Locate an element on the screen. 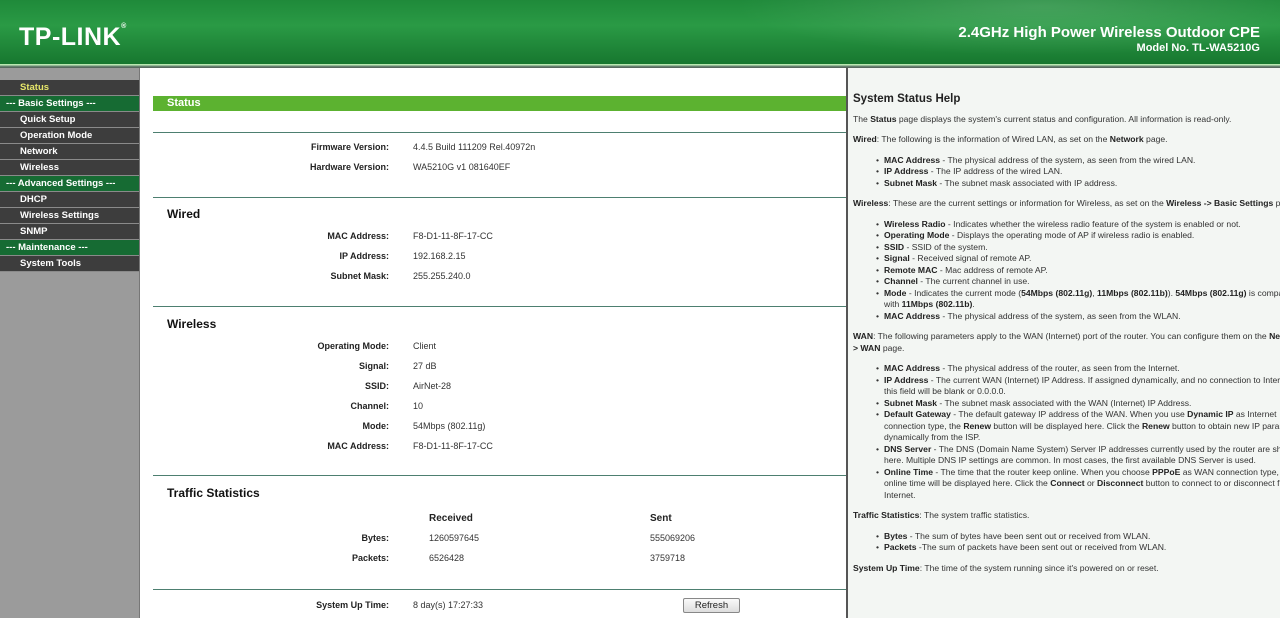  refresh-button: Refresh is located at coordinates (711, 605).